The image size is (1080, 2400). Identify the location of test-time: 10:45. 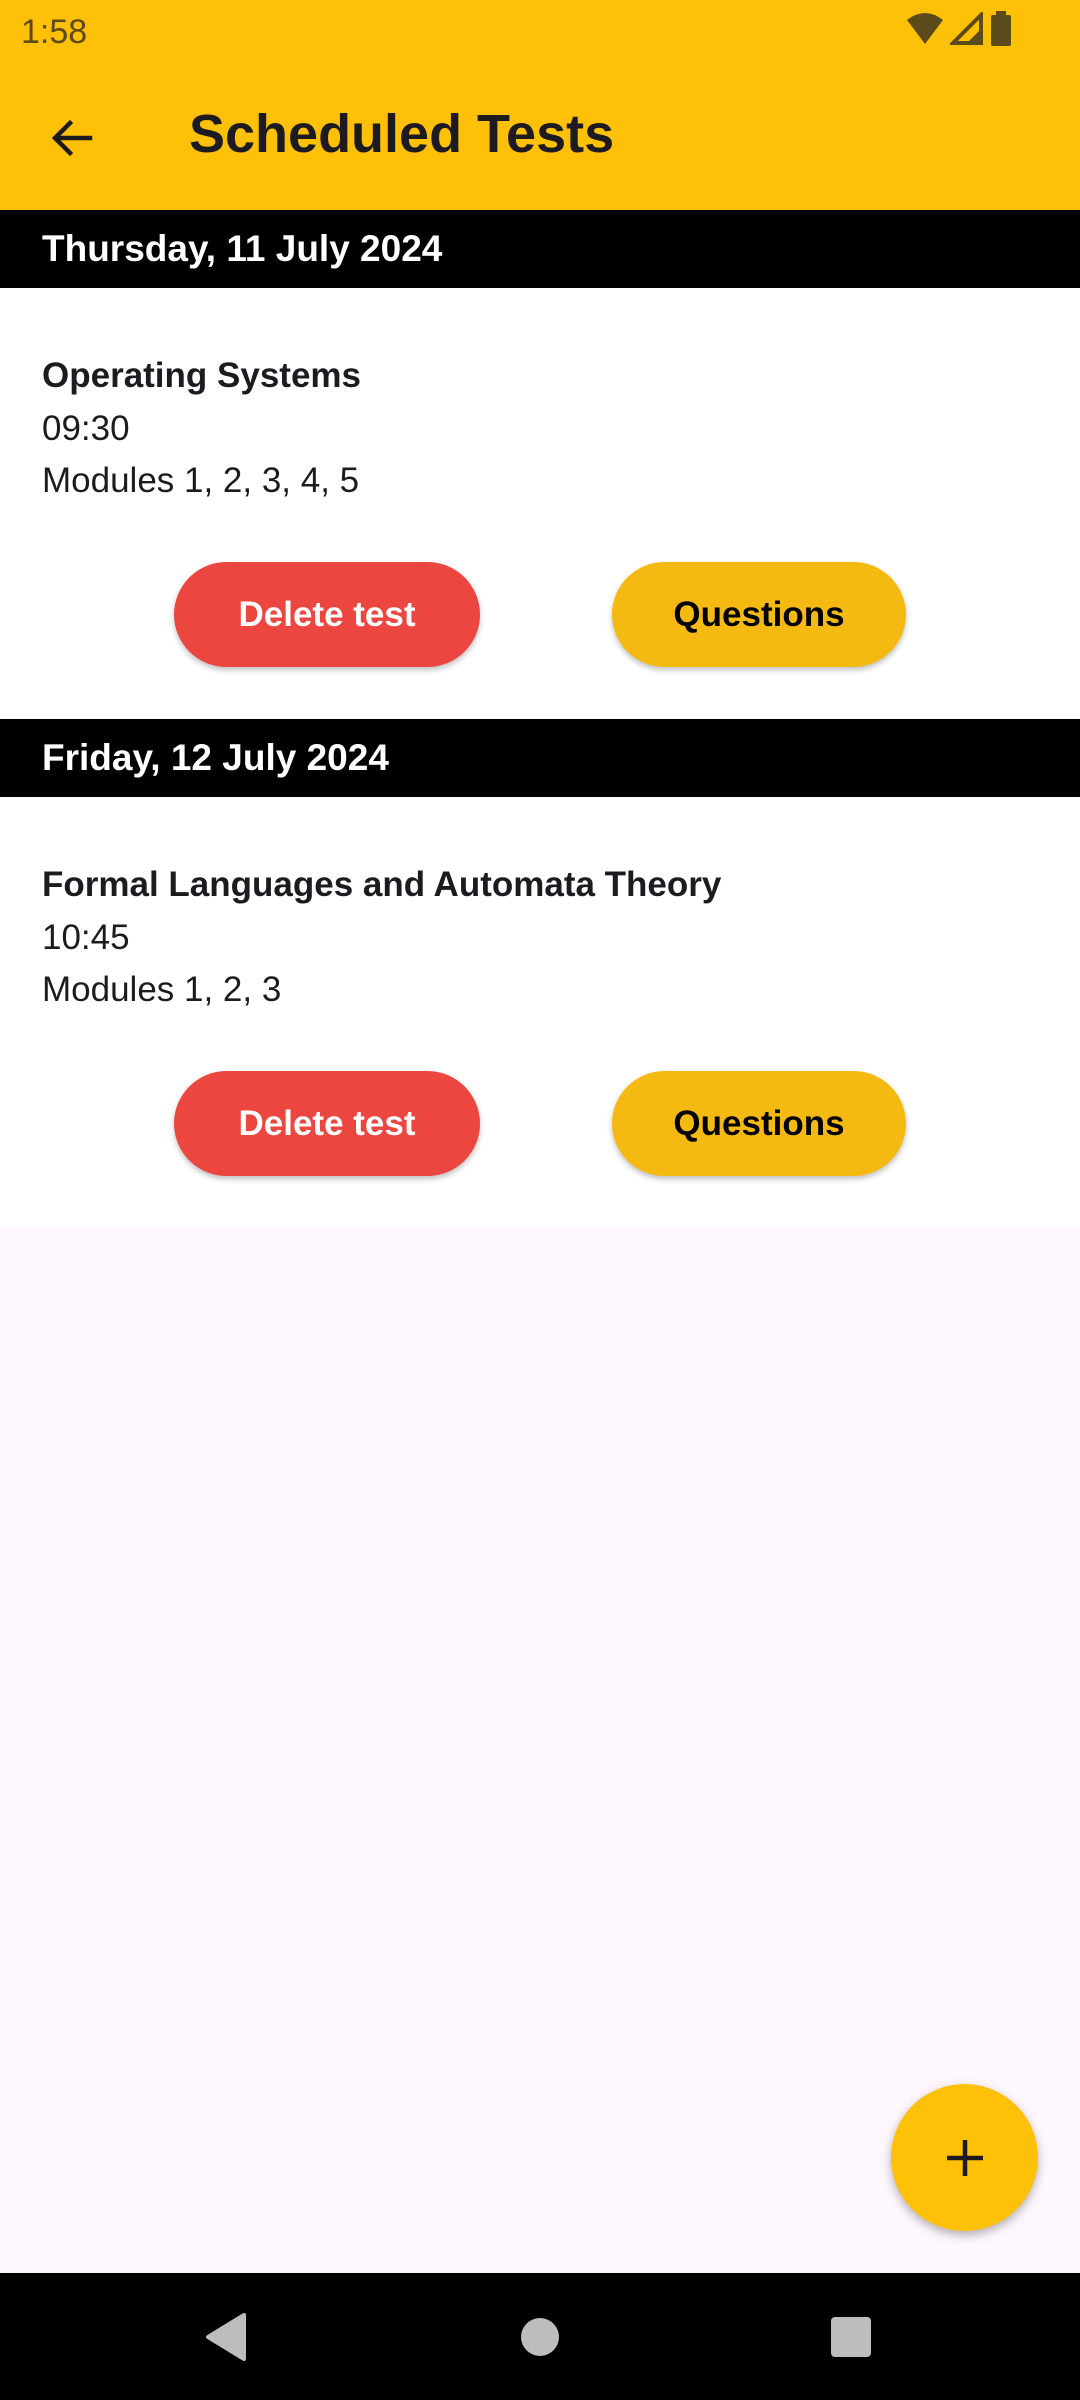
(86, 937).